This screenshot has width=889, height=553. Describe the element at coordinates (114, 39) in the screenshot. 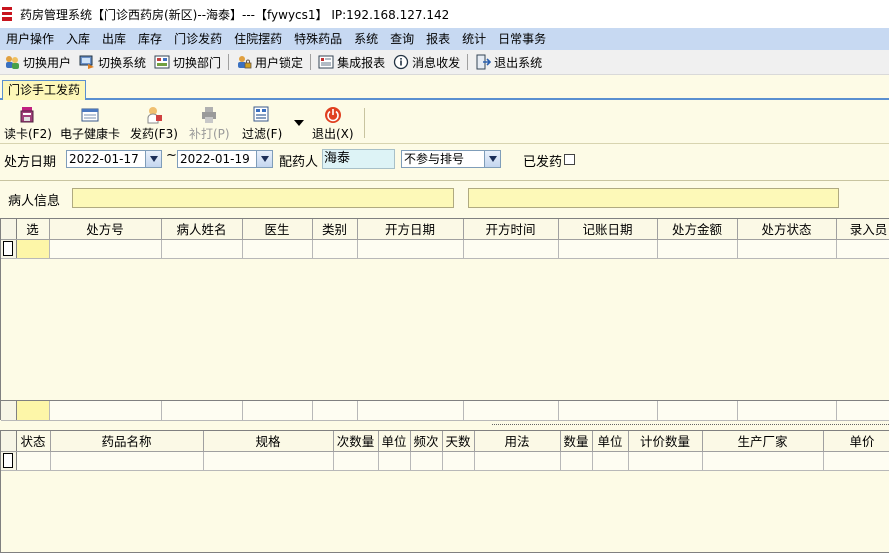

I see `menu-stock-out: 出库` at that location.